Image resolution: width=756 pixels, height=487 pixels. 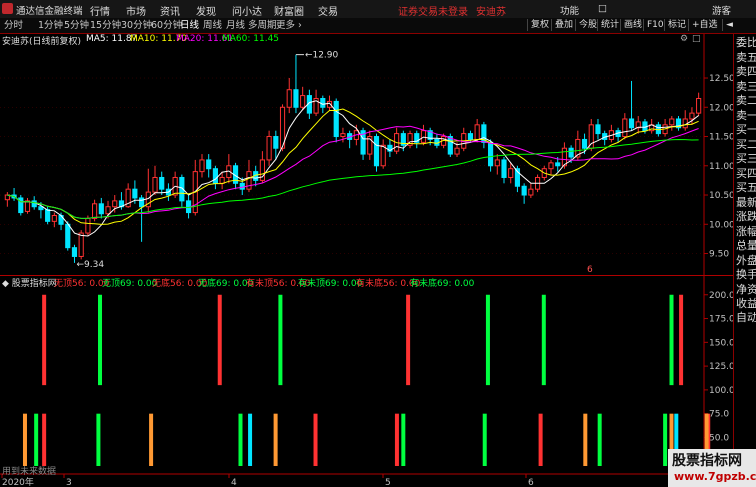 I want to click on price-tick-label: 11.00, so click(x=721, y=167).